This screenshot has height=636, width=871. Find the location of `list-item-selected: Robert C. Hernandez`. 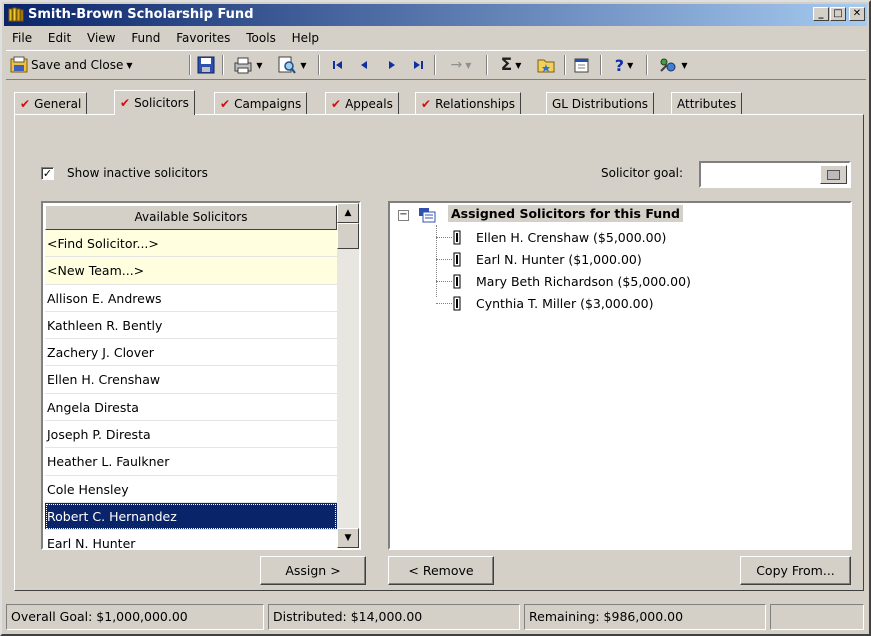

list-item-selected: Robert C. Hernandez is located at coordinates (191, 516).